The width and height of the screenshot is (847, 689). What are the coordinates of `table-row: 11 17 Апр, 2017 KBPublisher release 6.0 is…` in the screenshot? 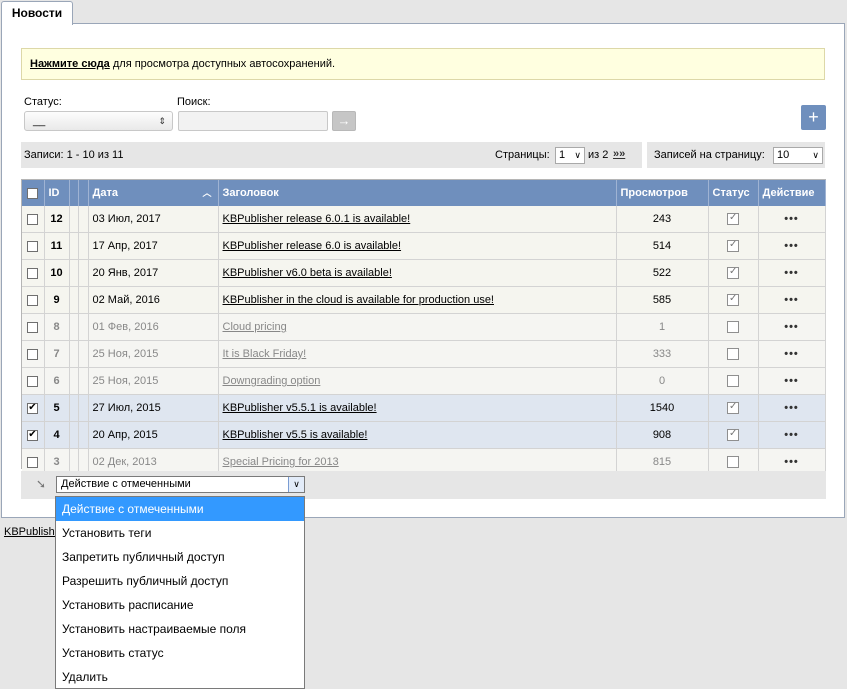 It's located at (424, 246).